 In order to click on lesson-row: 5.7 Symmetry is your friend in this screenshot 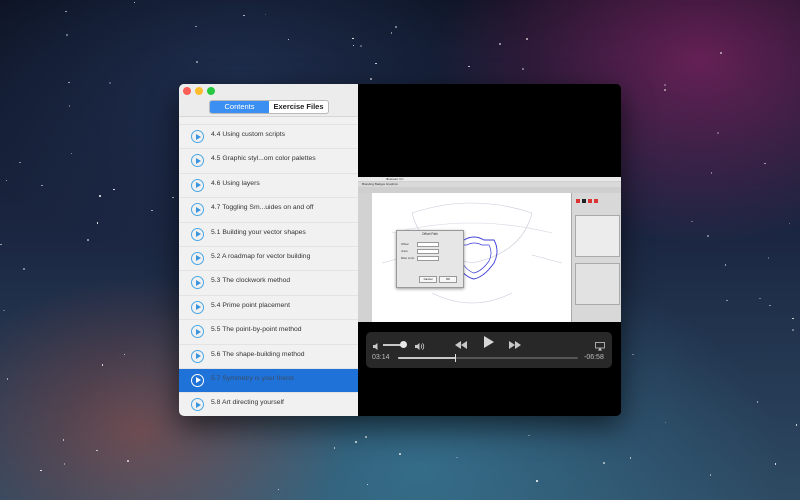, I will do `click(268, 381)`.